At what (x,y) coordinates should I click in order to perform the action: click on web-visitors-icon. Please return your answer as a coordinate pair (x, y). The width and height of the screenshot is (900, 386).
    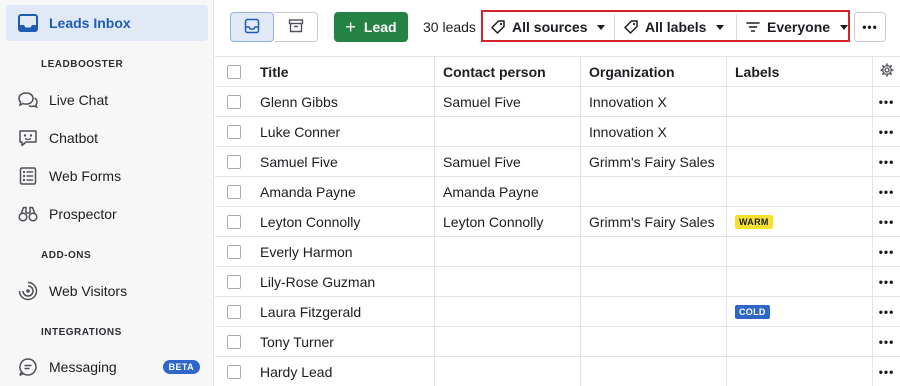
    Looking at the image, I should click on (28, 291).